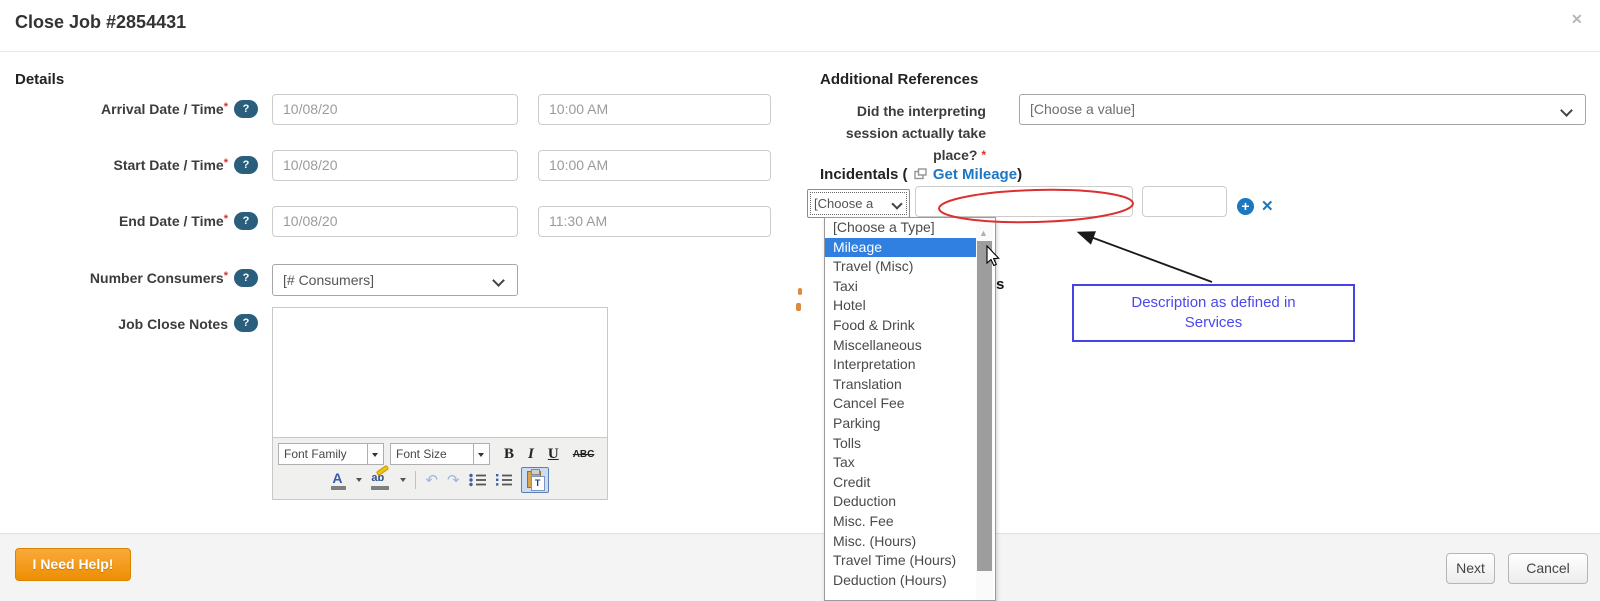 Image resolution: width=1600 pixels, height=601 pixels. I want to click on incidental-type-option: Travel (Misc), so click(900, 267).